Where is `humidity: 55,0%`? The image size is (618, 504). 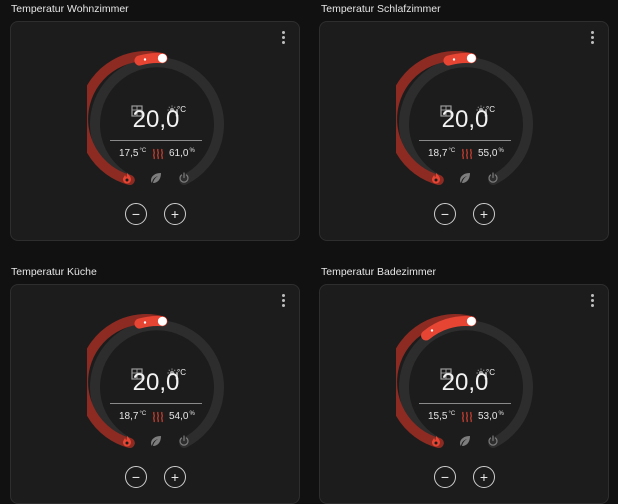 humidity: 55,0% is located at coordinates (491, 153).